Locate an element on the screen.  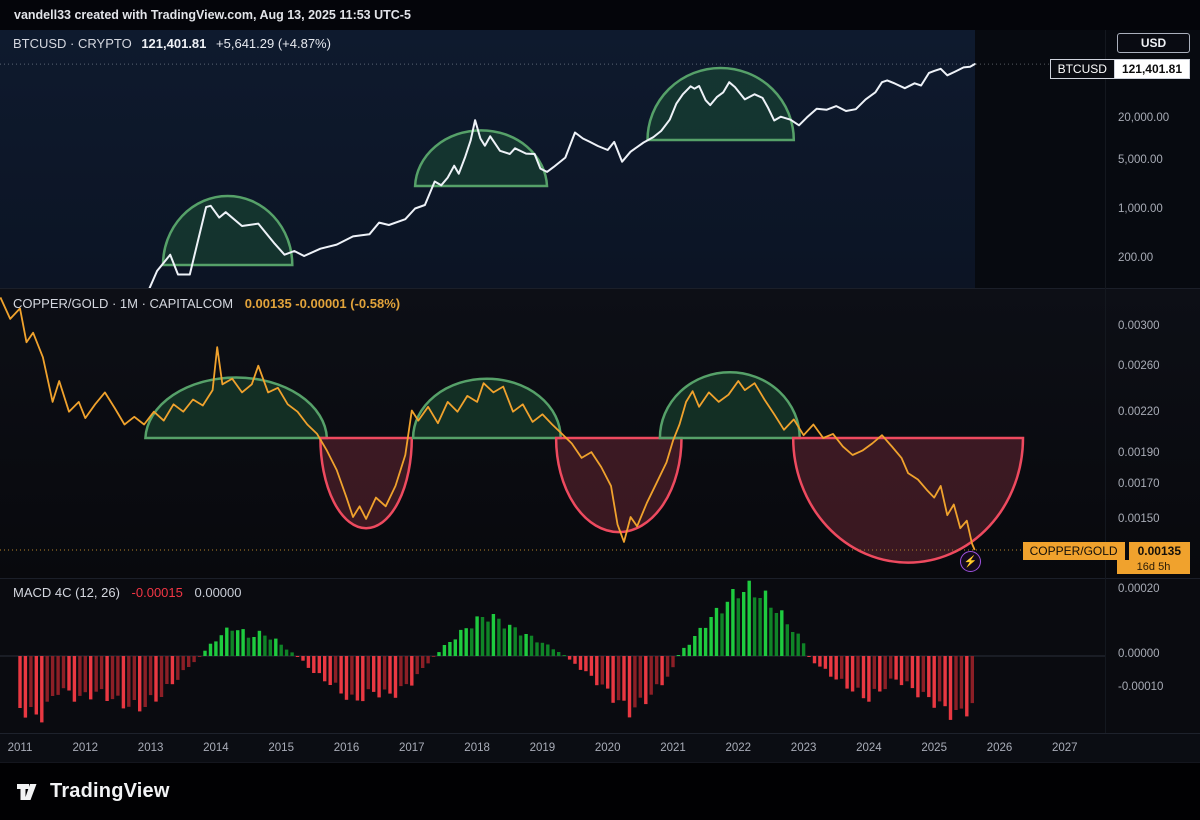
macd-title-label: MACD 4C (12, 26) is located at coordinates (66, 592).